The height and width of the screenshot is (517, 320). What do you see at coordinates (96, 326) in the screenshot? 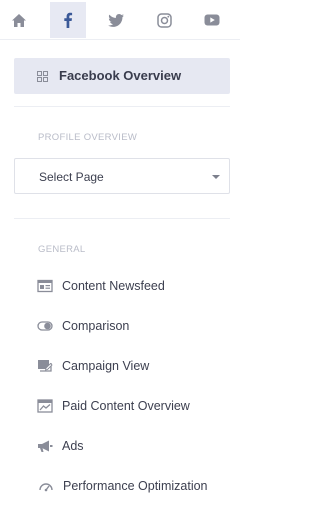
I see `nav-item-label: Comparison` at bounding box center [96, 326].